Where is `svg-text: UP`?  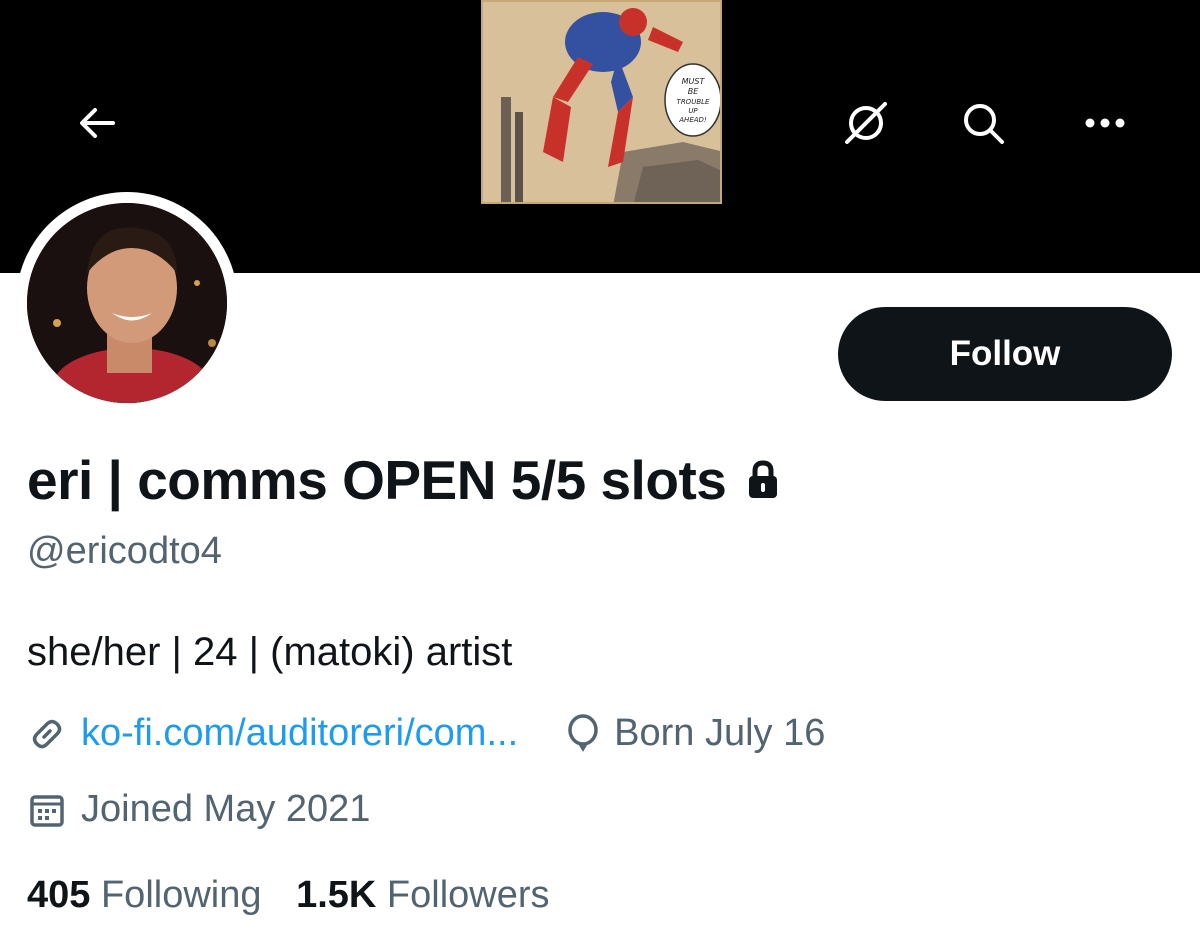 svg-text: UP is located at coordinates (693, 111).